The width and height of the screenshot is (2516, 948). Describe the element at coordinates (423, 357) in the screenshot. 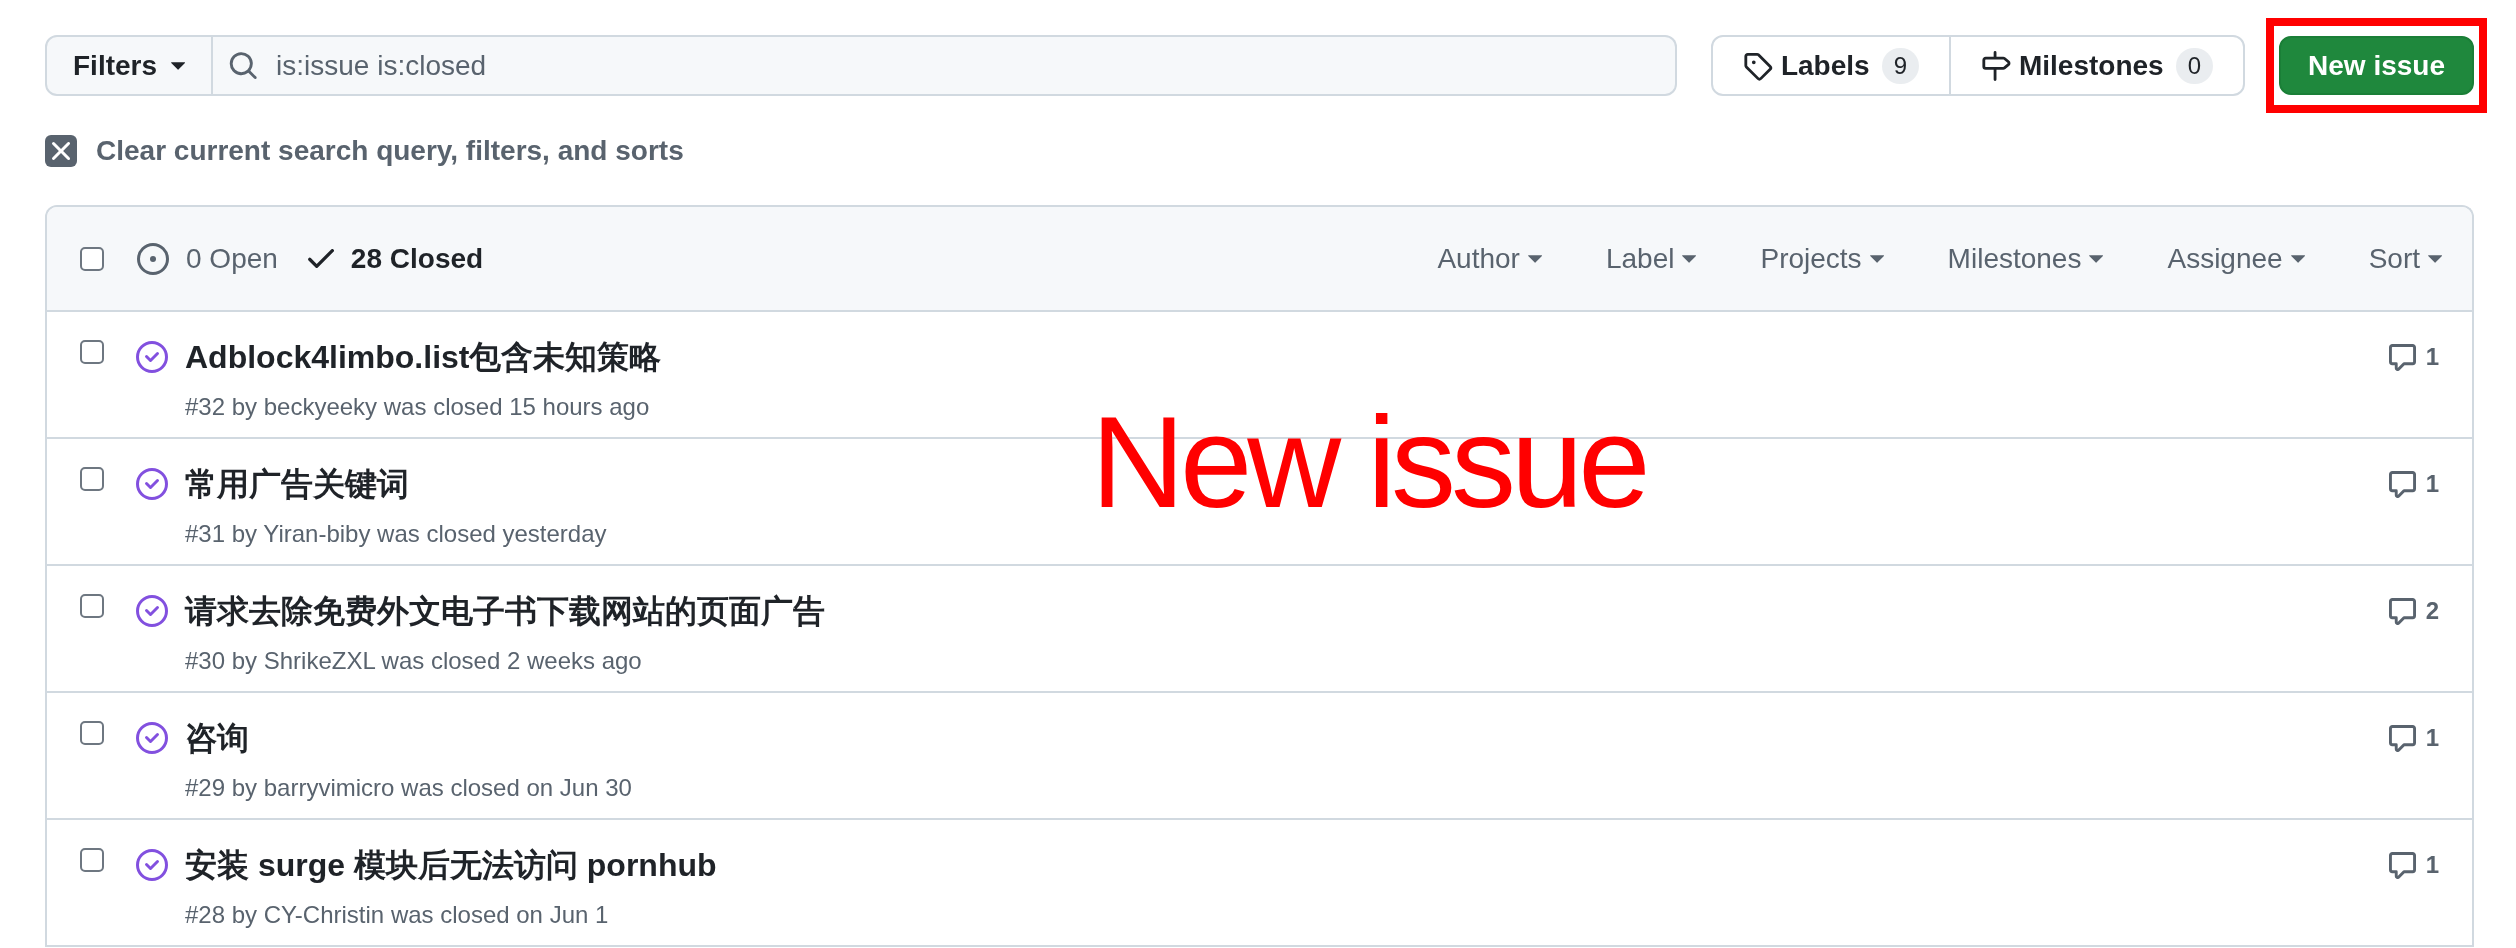

I see `issue-title-link: Adblock4limbo.list包含未知策略` at that location.